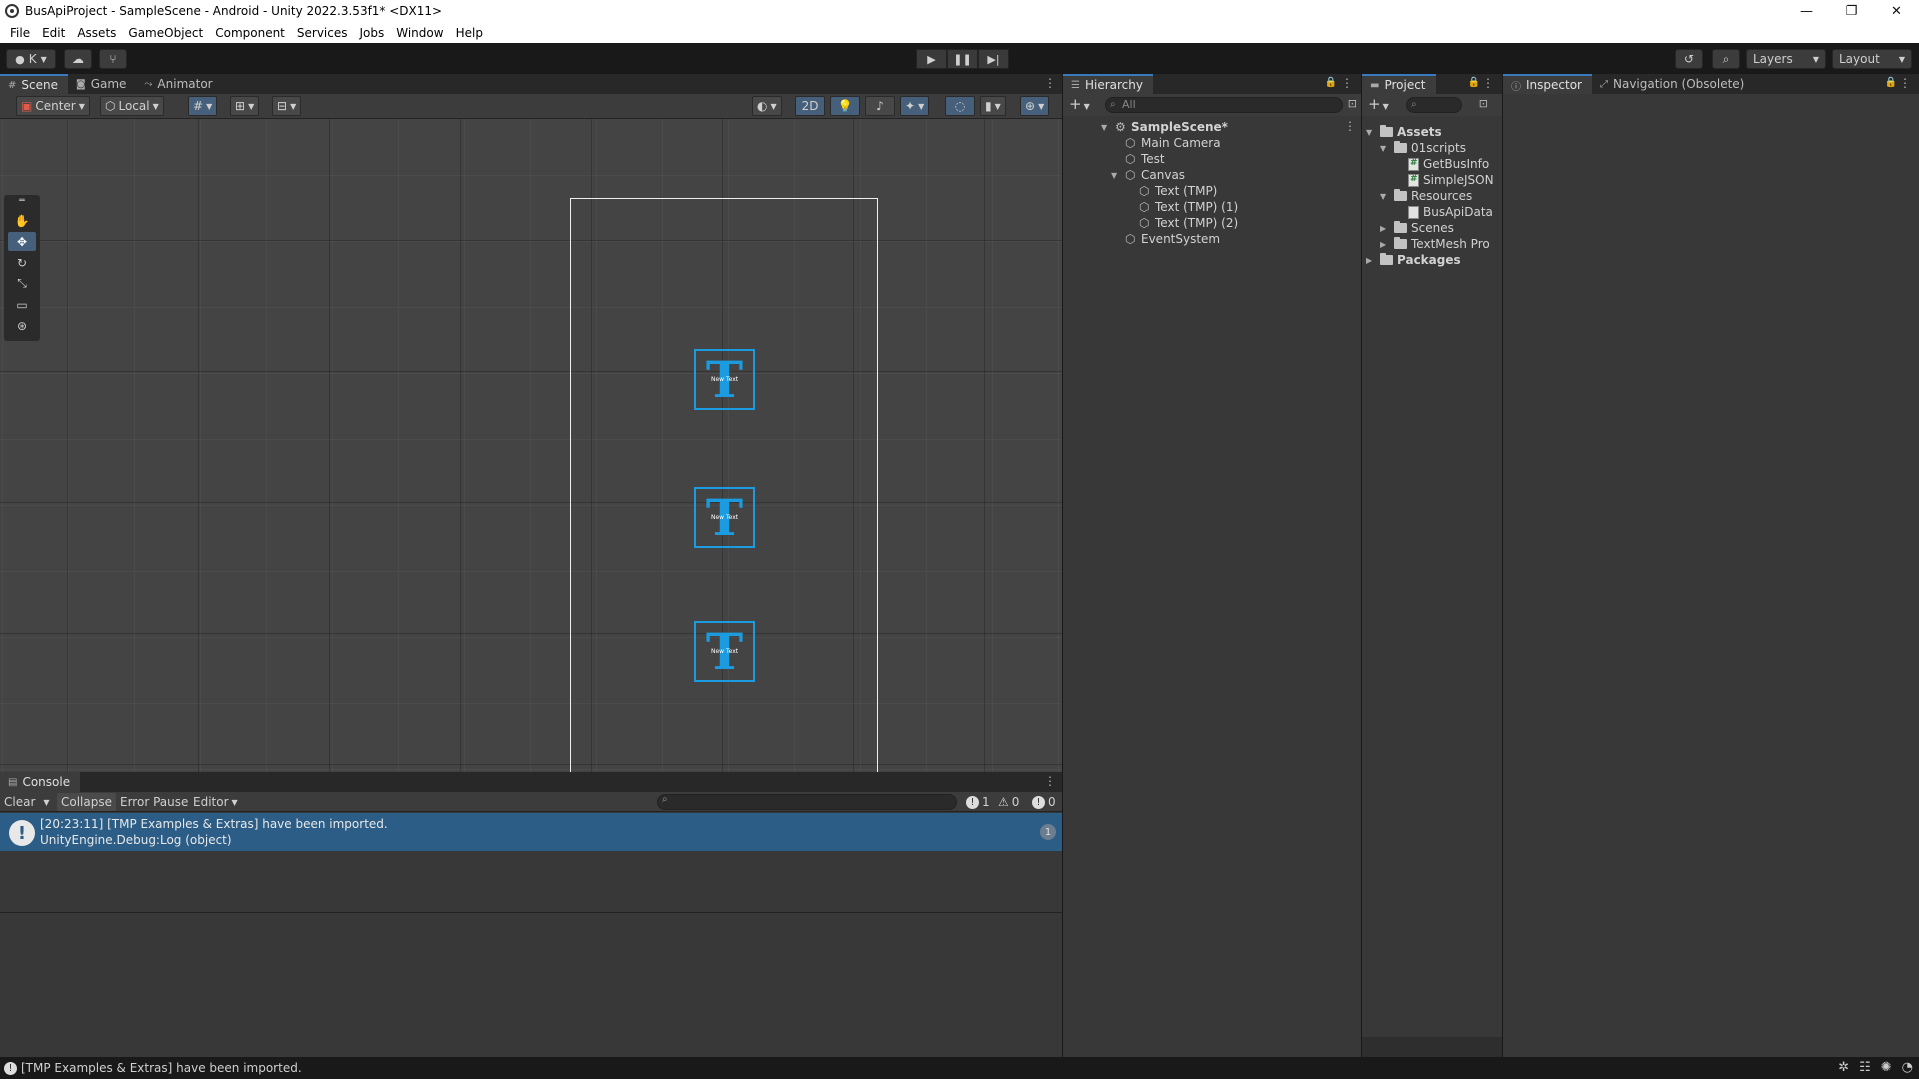 The image size is (1919, 1079). I want to click on menu-jobs: Jobs, so click(372, 33).